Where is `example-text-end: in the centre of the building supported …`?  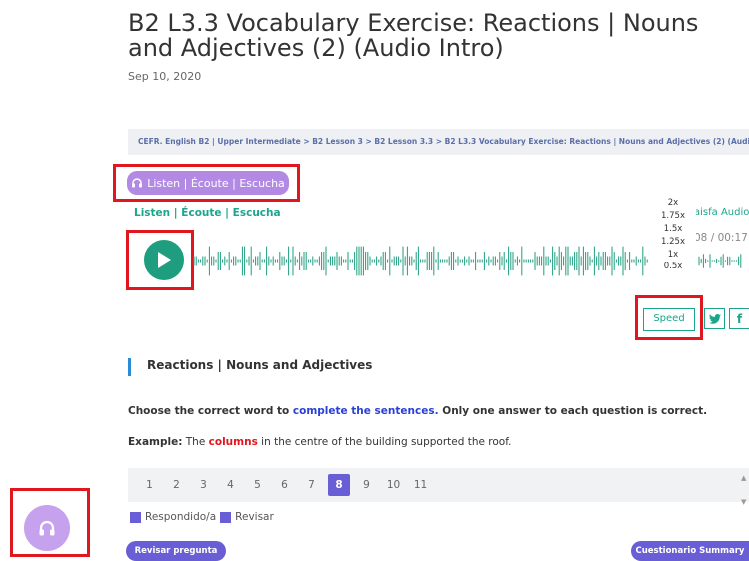
example-text-end: in the centre of the building supported … is located at coordinates (384, 442).